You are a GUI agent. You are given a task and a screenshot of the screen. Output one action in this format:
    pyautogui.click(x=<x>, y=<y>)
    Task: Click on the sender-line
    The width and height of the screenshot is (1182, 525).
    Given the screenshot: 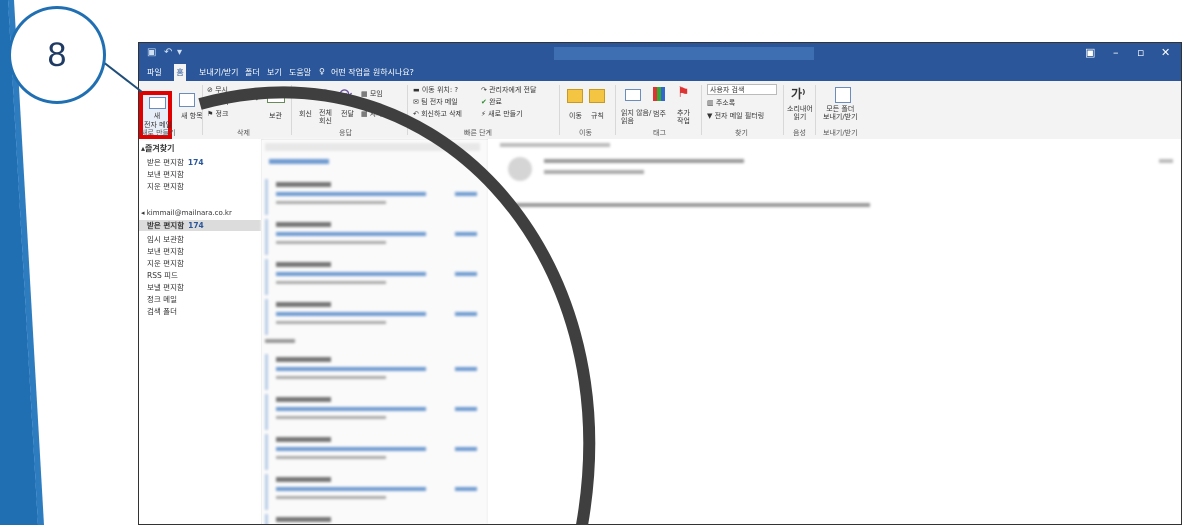 What is the action you would take?
    pyautogui.click(x=644, y=161)
    